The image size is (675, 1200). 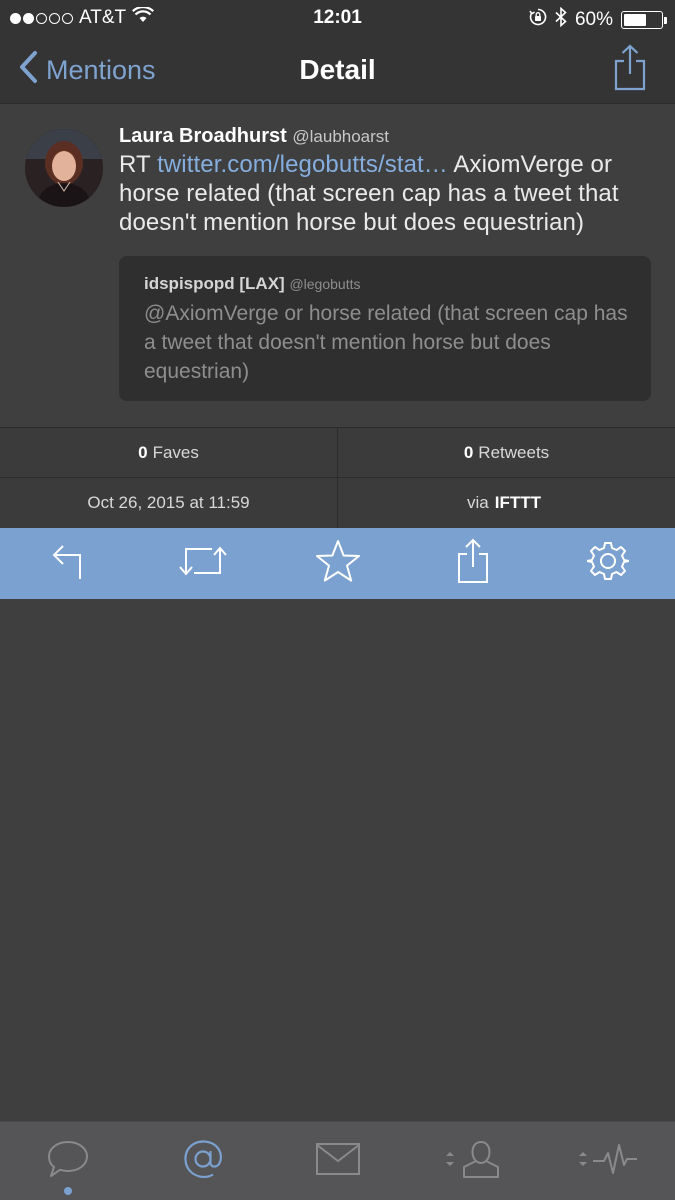 I want to click on status-right: 60%, so click(x=598, y=19).